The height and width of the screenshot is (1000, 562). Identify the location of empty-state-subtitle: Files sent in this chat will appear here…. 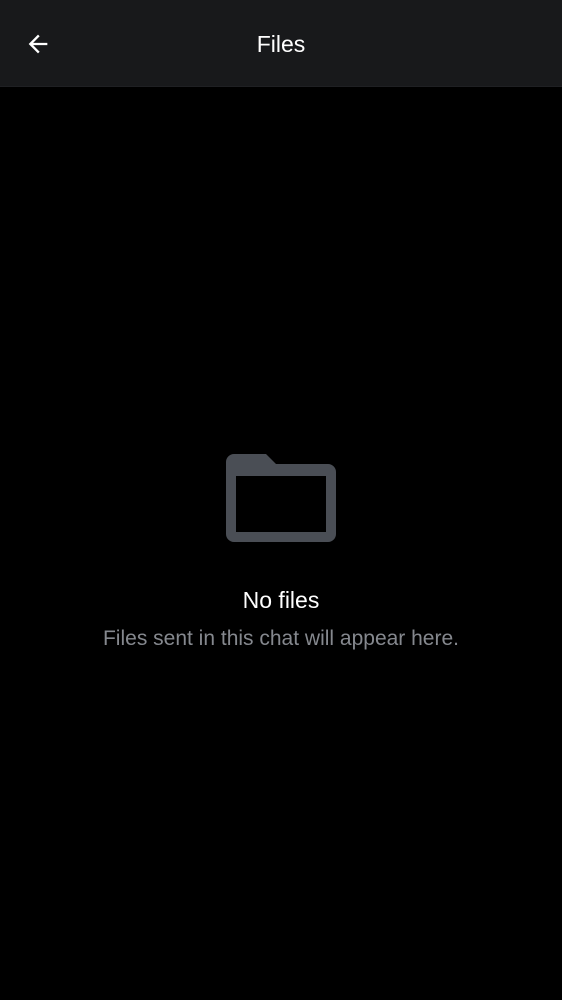
(280, 638).